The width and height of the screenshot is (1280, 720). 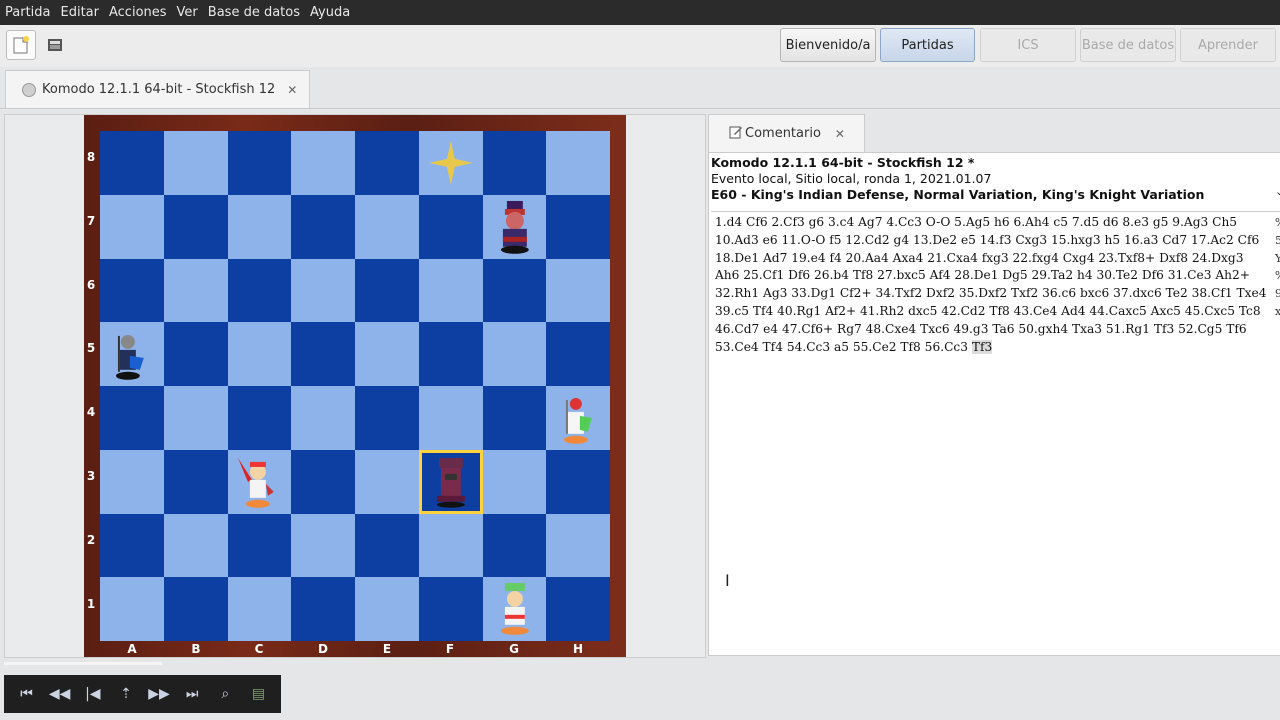 I want to click on square-h1, so click(x=578, y=609).